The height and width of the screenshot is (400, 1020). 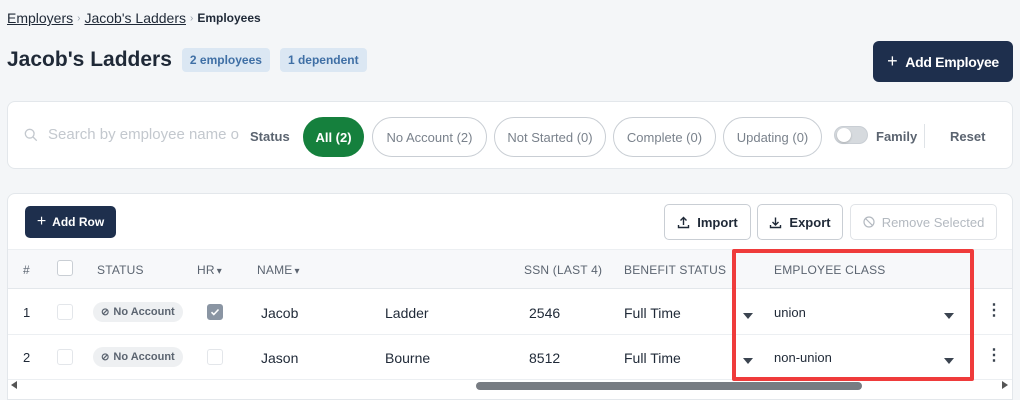 I want to click on breadcrumb-employers-link: Employers, so click(x=40, y=18).